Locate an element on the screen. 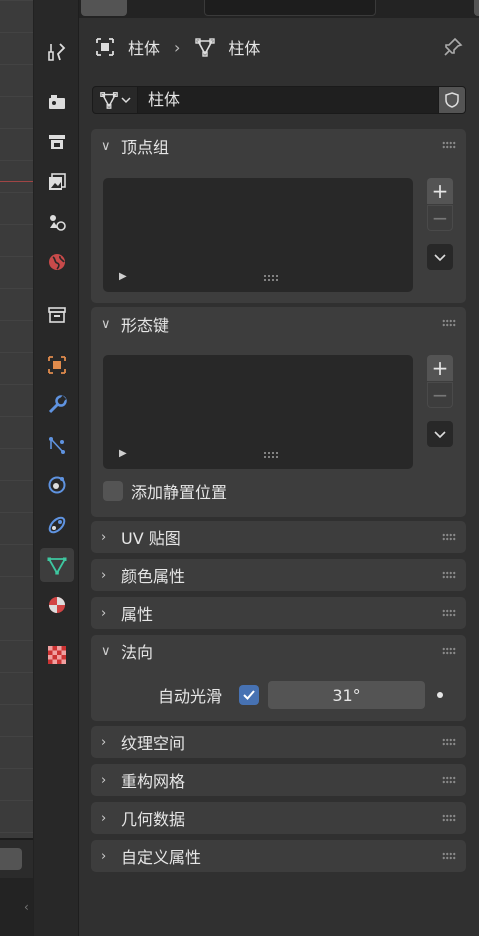 This screenshot has width=479, height=936. search-input is located at coordinates (290, 8).